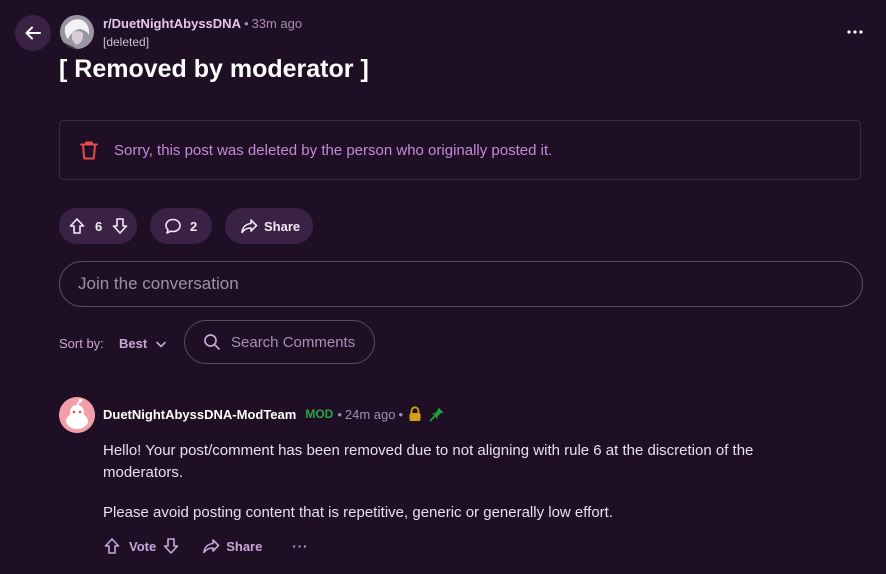  I want to click on sort-value: Best, so click(133, 343).